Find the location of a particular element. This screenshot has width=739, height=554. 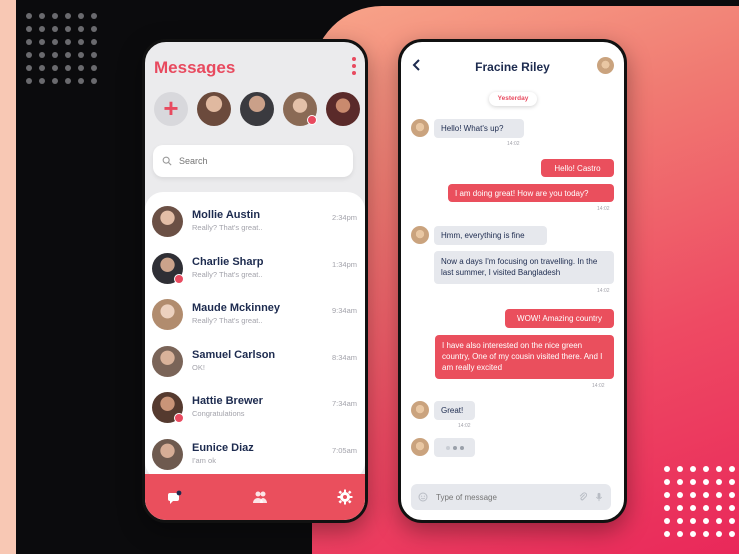

search-bar is located at coordinates (253, 161).